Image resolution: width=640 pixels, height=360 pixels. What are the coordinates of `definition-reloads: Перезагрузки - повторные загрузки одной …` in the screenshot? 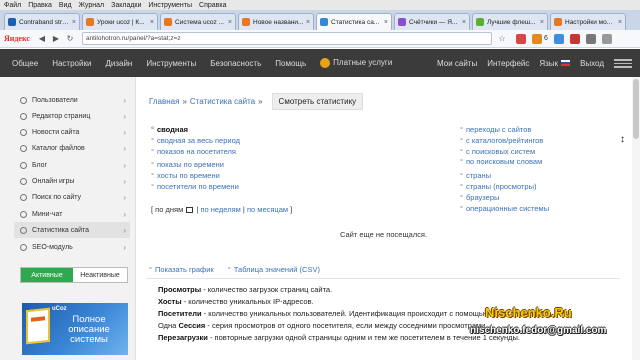 It's located at (339, 337).